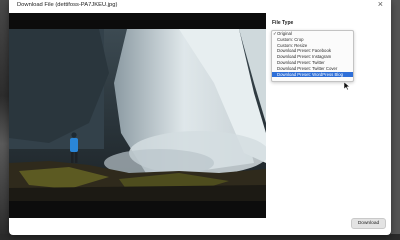 This screenshot has height=240, width=400. I want to click on option-label: Custom: Crop, so click(290, 39).